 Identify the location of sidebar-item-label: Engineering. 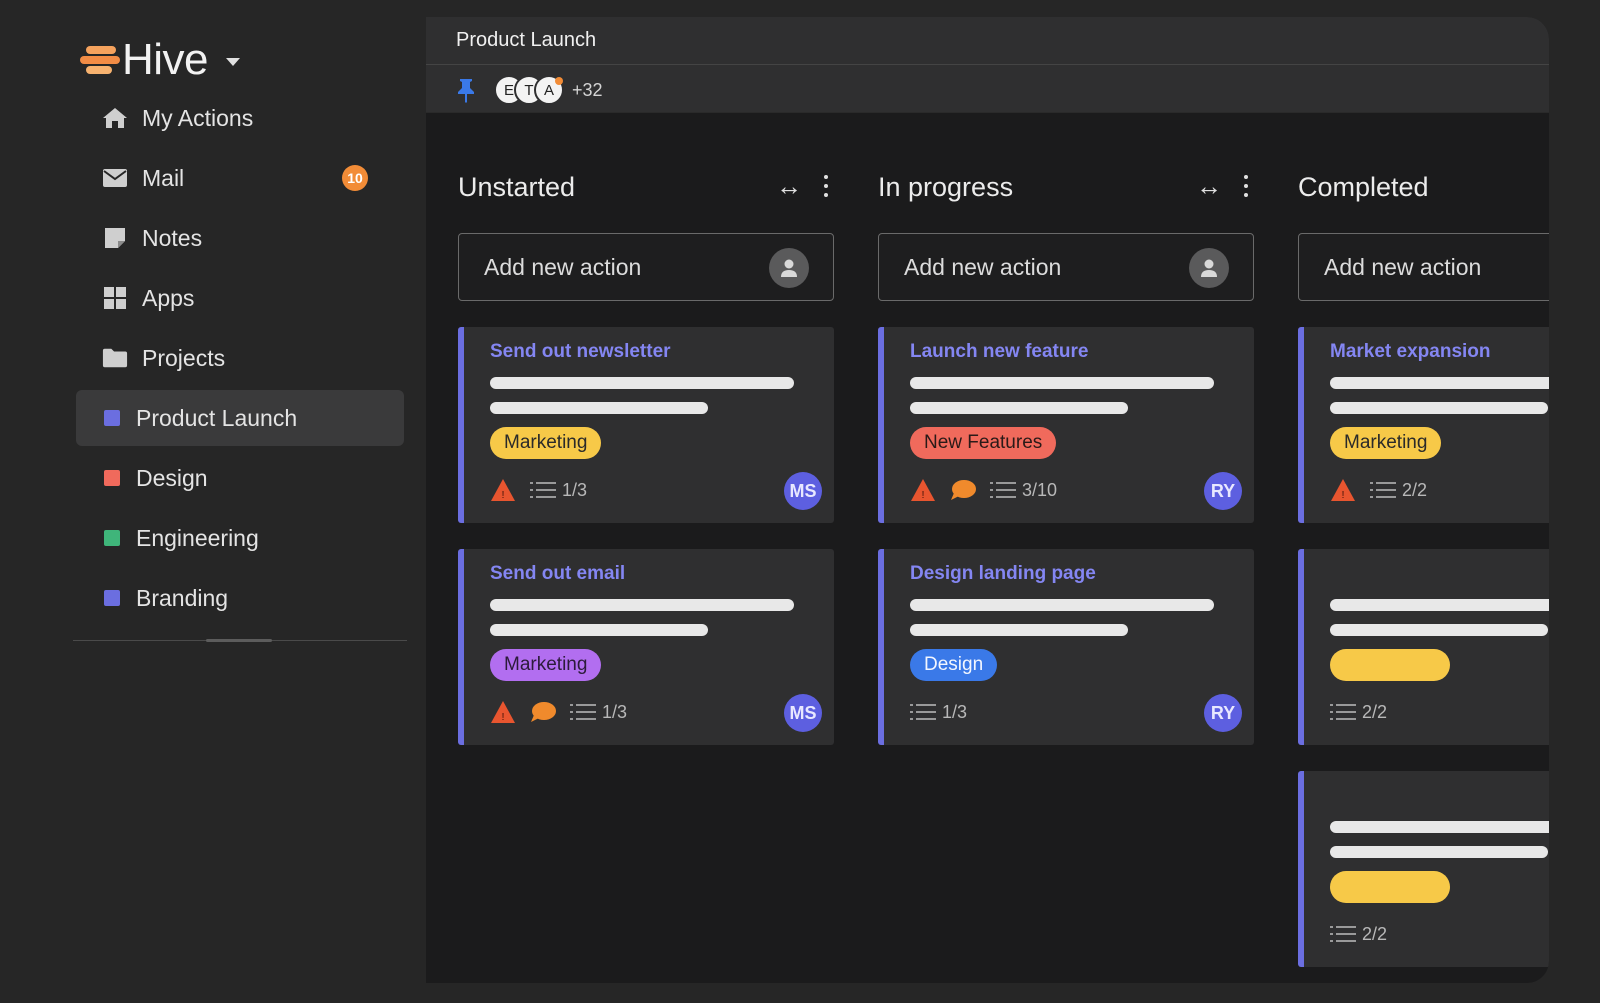
(197, 537).